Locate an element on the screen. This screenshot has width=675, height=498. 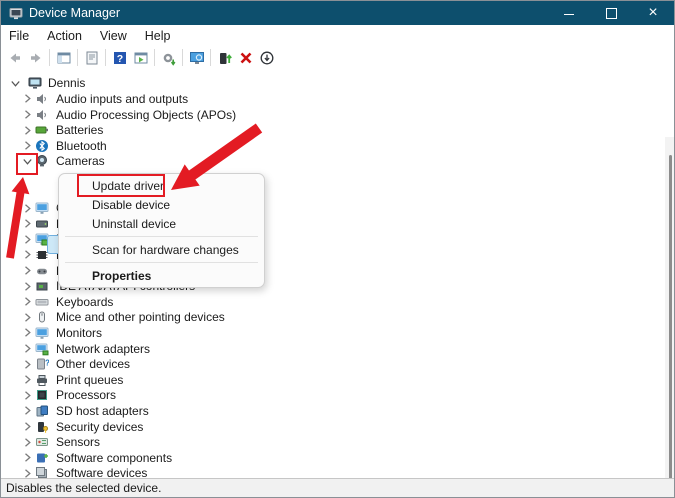
window-title: Device Manager is located at coordinates (75, 13).